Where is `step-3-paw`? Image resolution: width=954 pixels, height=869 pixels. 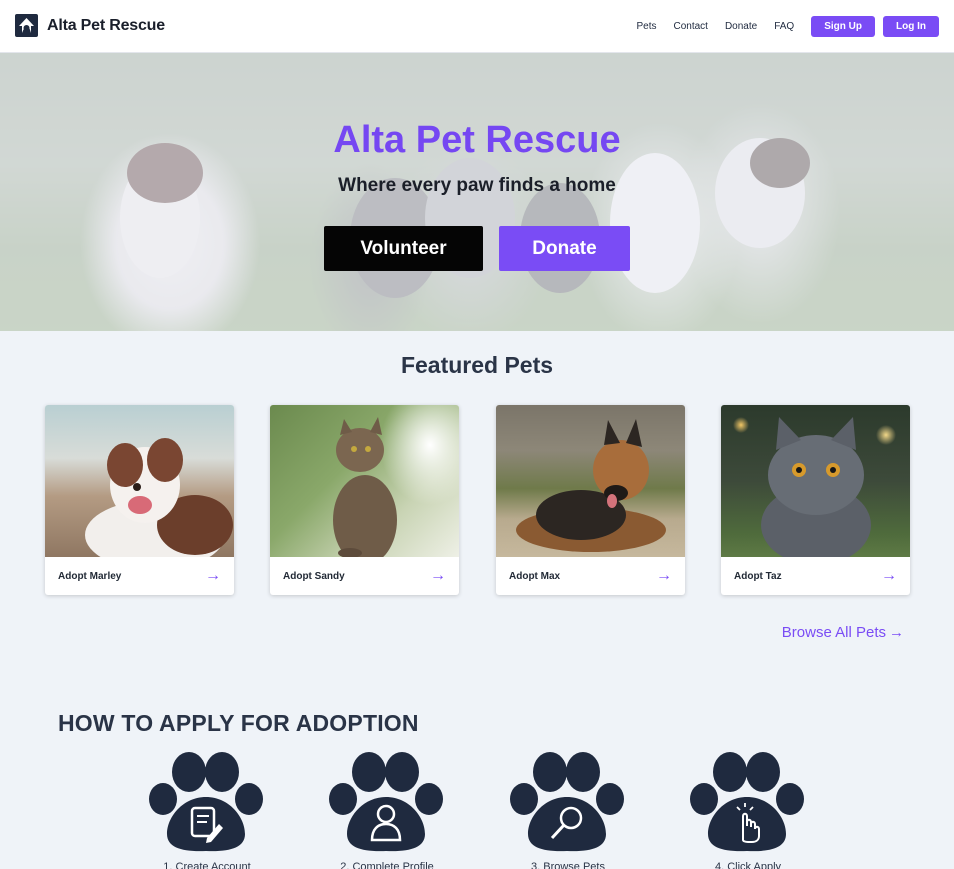
step-3-paw is located at coordinates (568, 802).